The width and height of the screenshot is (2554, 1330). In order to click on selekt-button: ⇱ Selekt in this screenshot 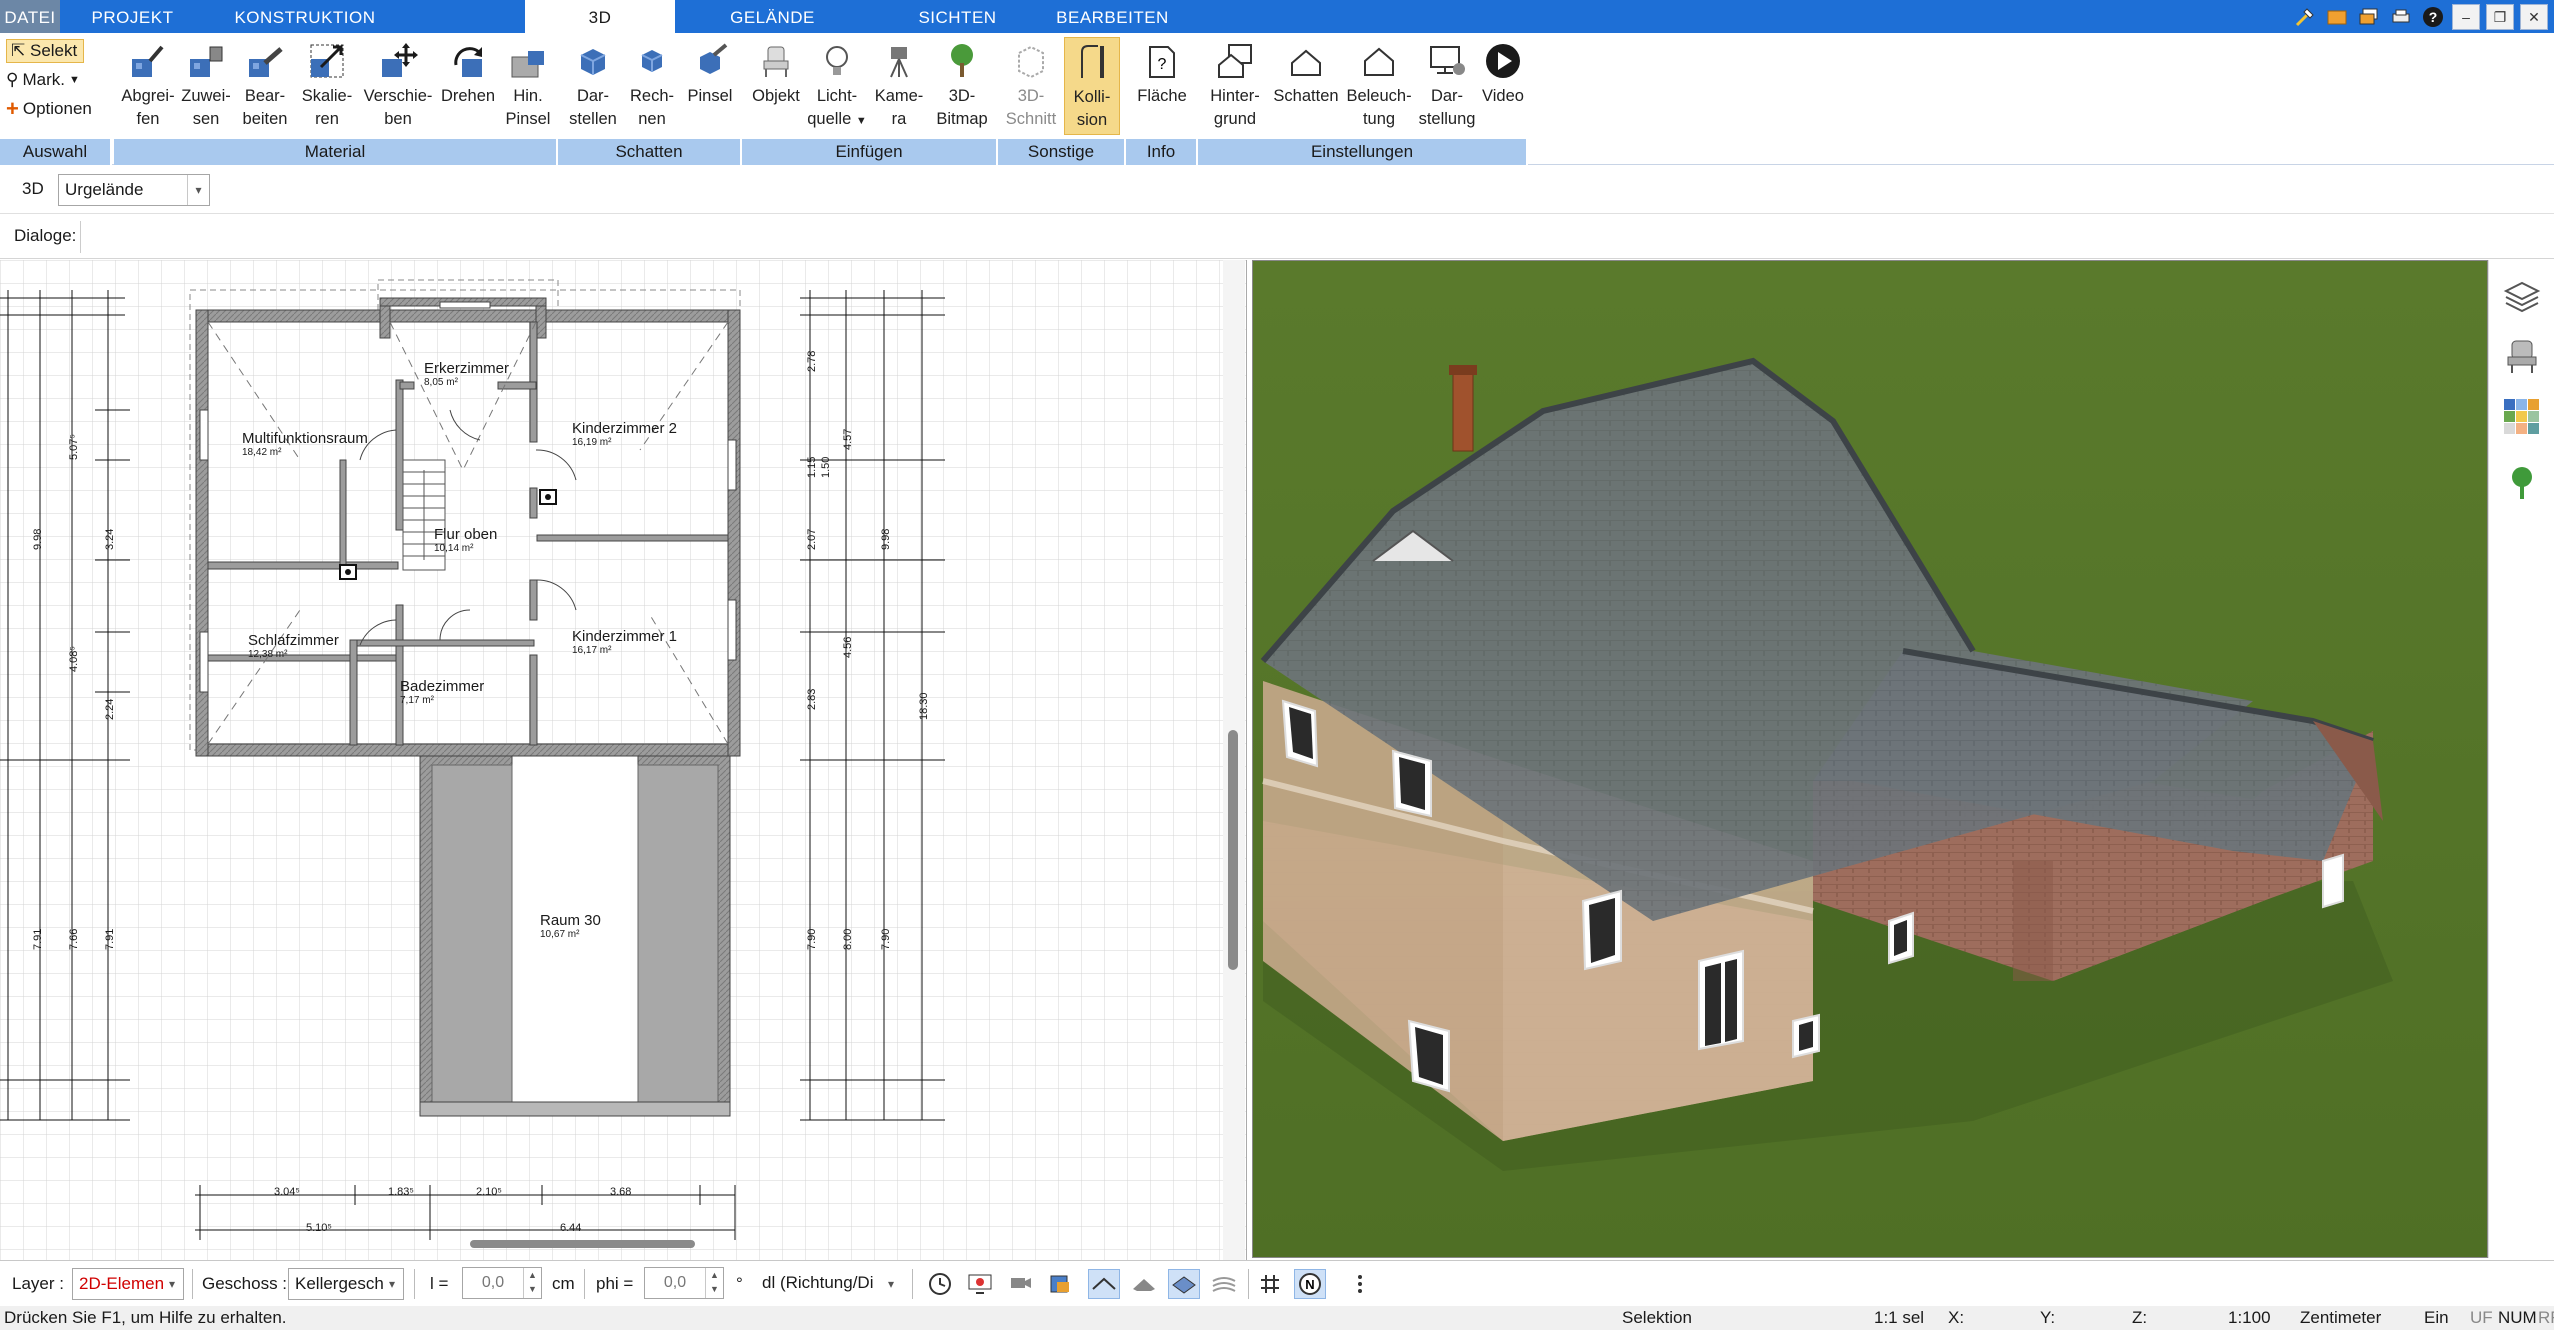, I will do `click(45, 51)`.